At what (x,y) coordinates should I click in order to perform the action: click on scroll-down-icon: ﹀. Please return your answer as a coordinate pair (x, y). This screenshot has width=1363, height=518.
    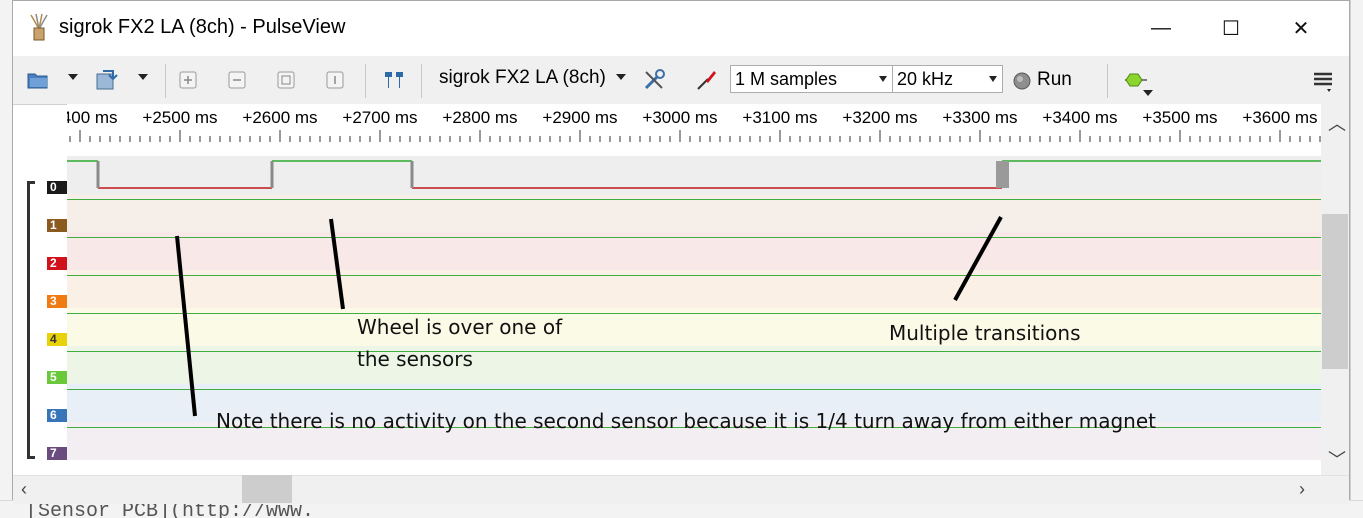
    Looking at the image, I should click on (1337, 459).